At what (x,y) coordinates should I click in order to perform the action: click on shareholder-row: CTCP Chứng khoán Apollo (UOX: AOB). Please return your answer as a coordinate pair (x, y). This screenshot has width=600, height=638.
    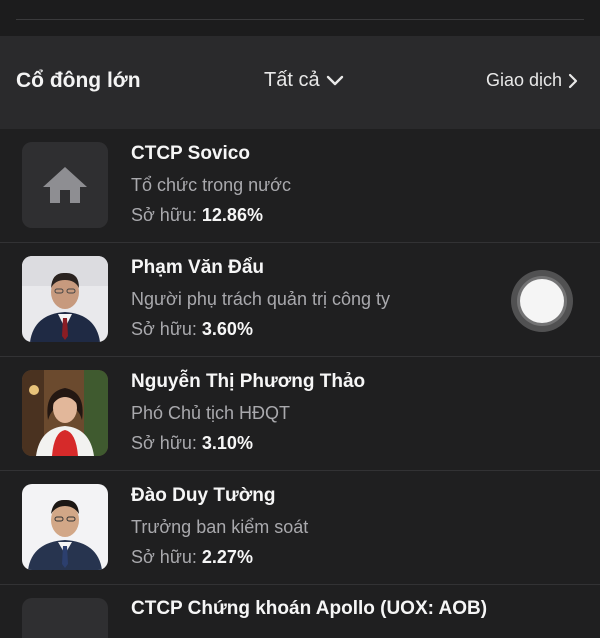
    Looking at the image, I should click on (300, 611).